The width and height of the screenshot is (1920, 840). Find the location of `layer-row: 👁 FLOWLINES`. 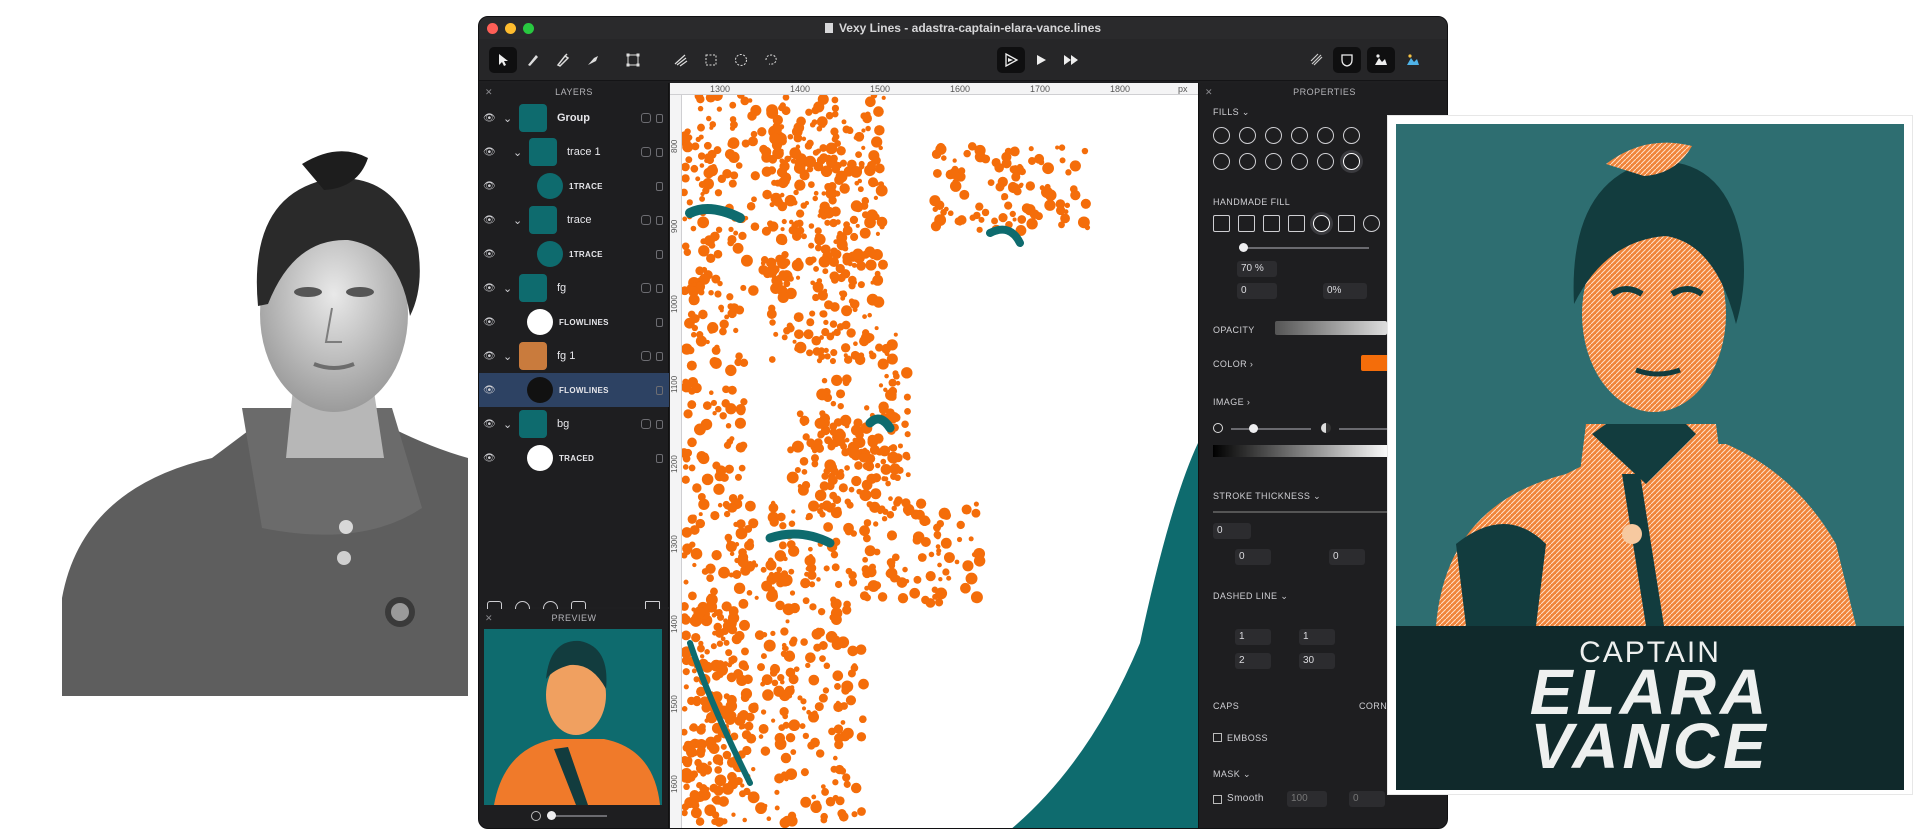

layer-row: 👁 FLOWLINES is located at coordinates (574, 322).